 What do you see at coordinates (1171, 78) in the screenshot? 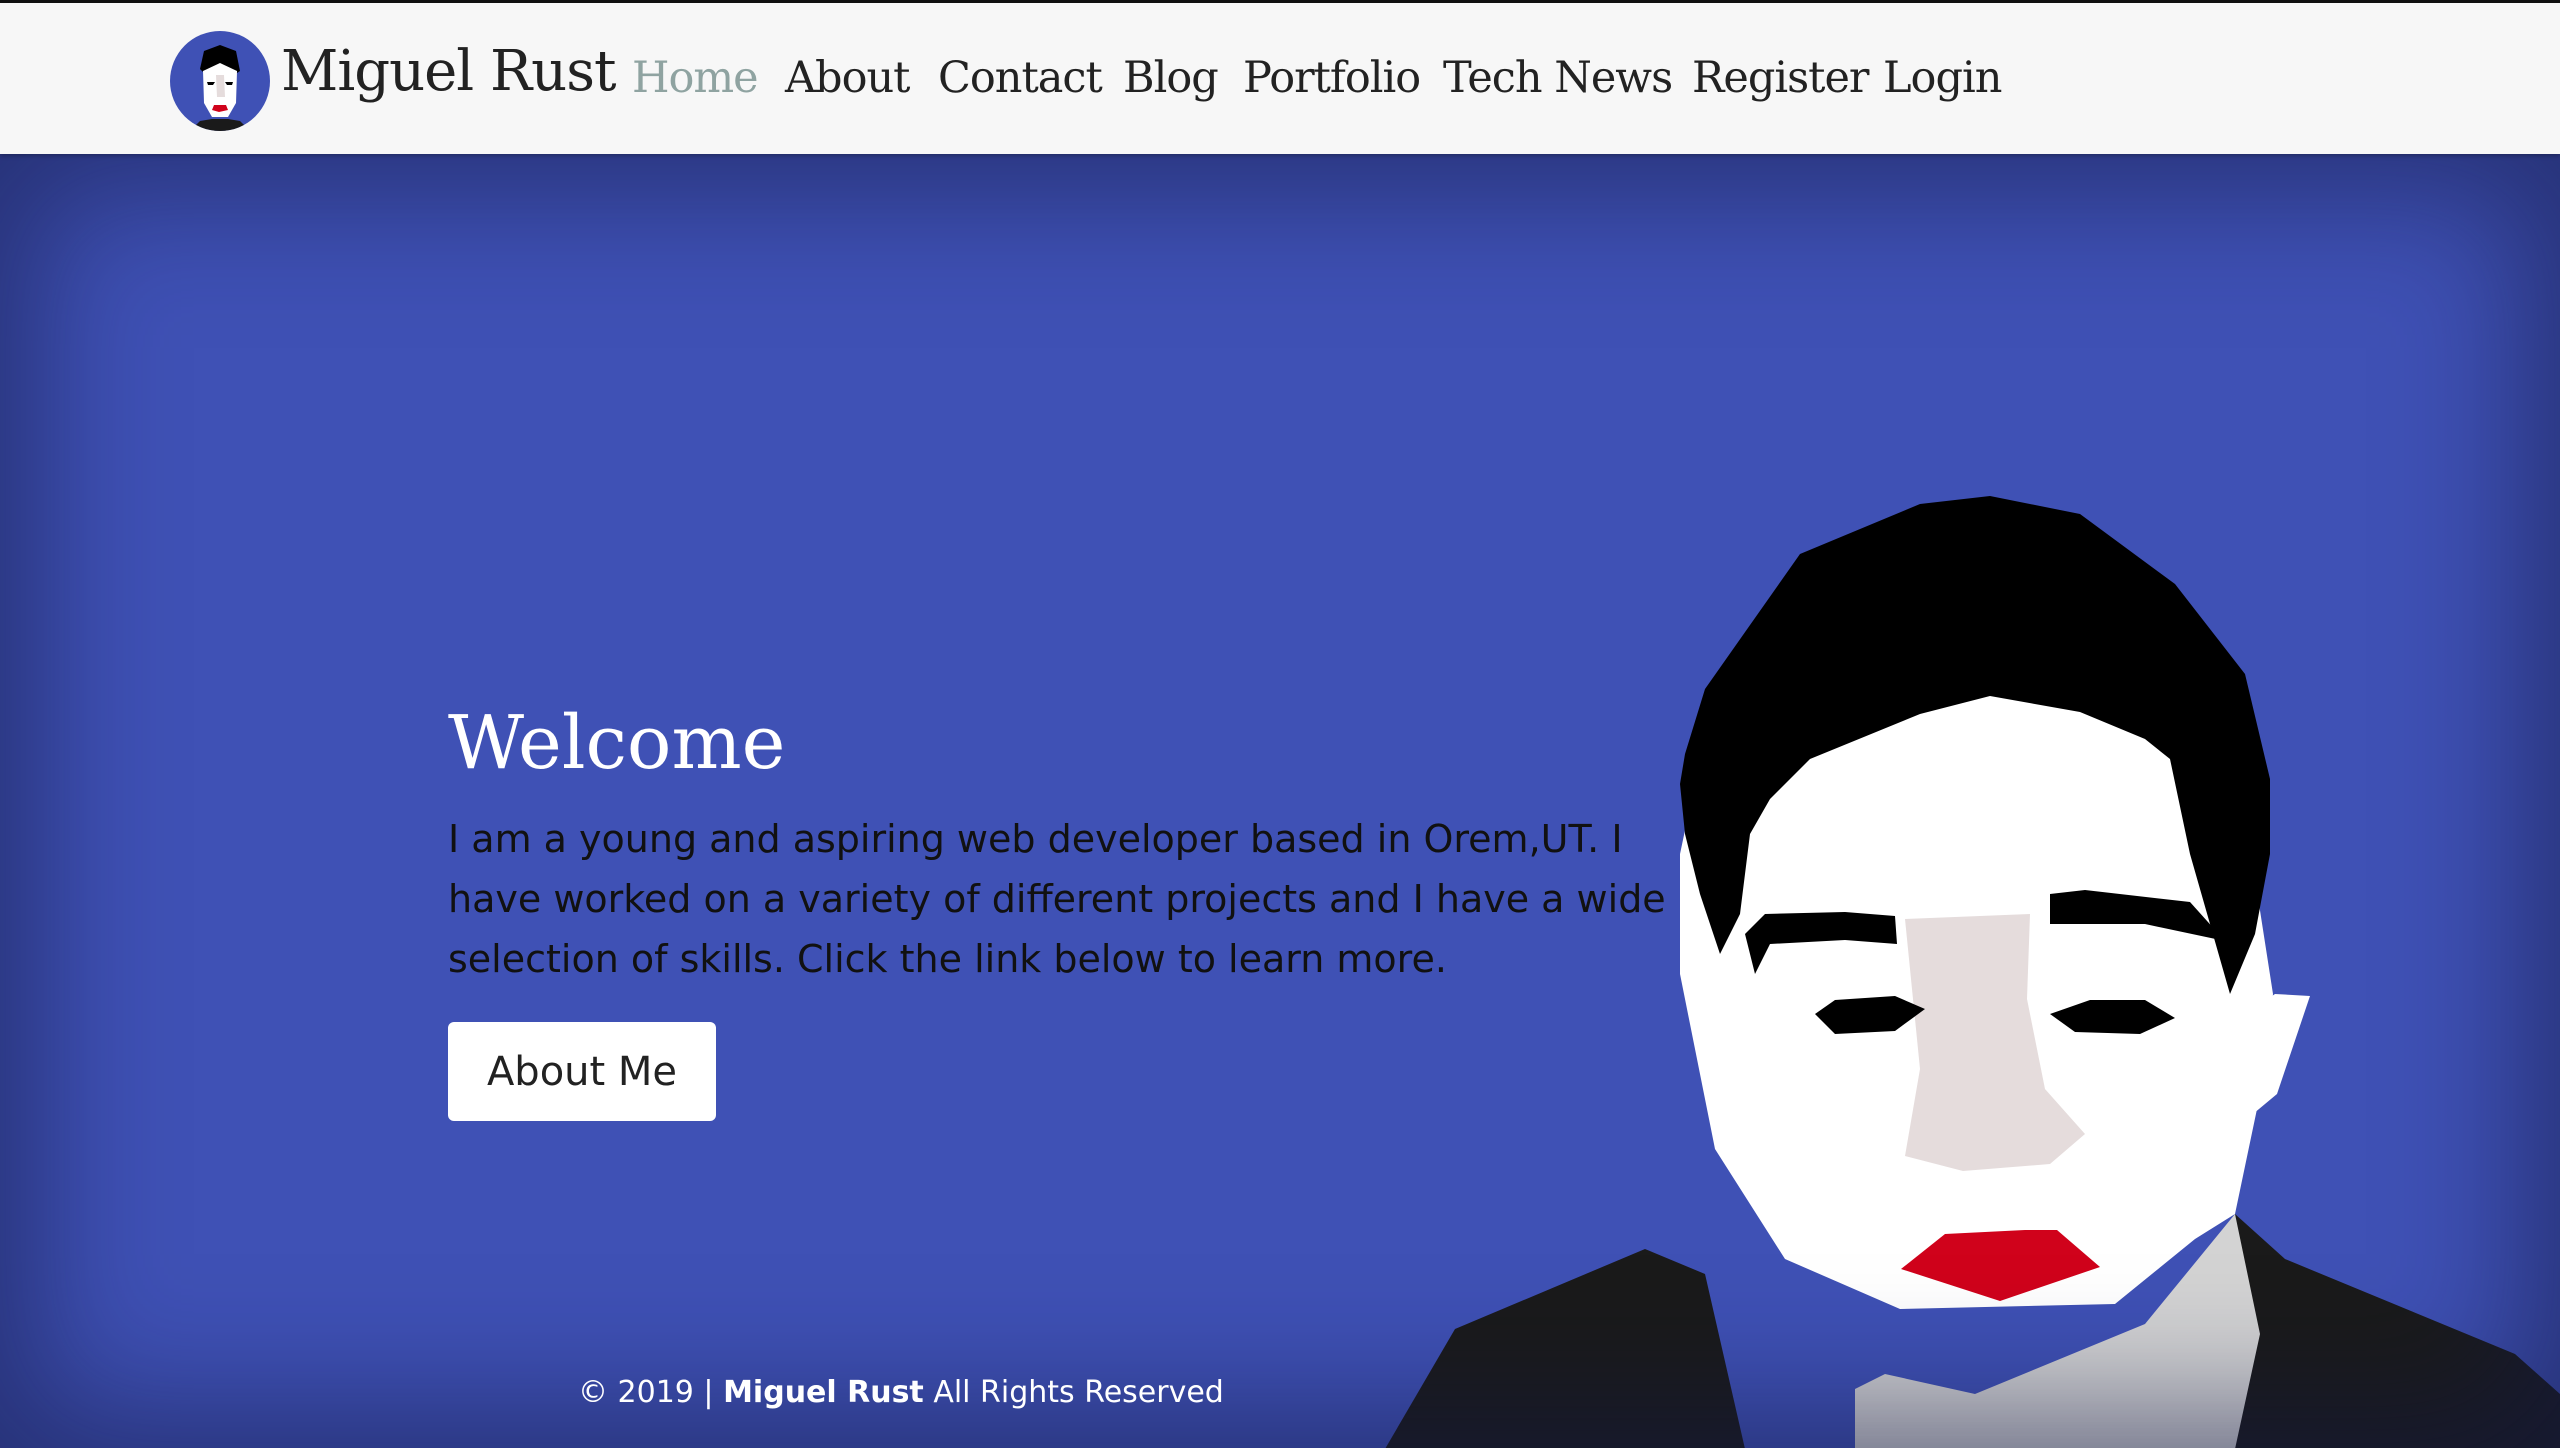
I see `nav-blog: Blog` at bounding box center [1171, 78].